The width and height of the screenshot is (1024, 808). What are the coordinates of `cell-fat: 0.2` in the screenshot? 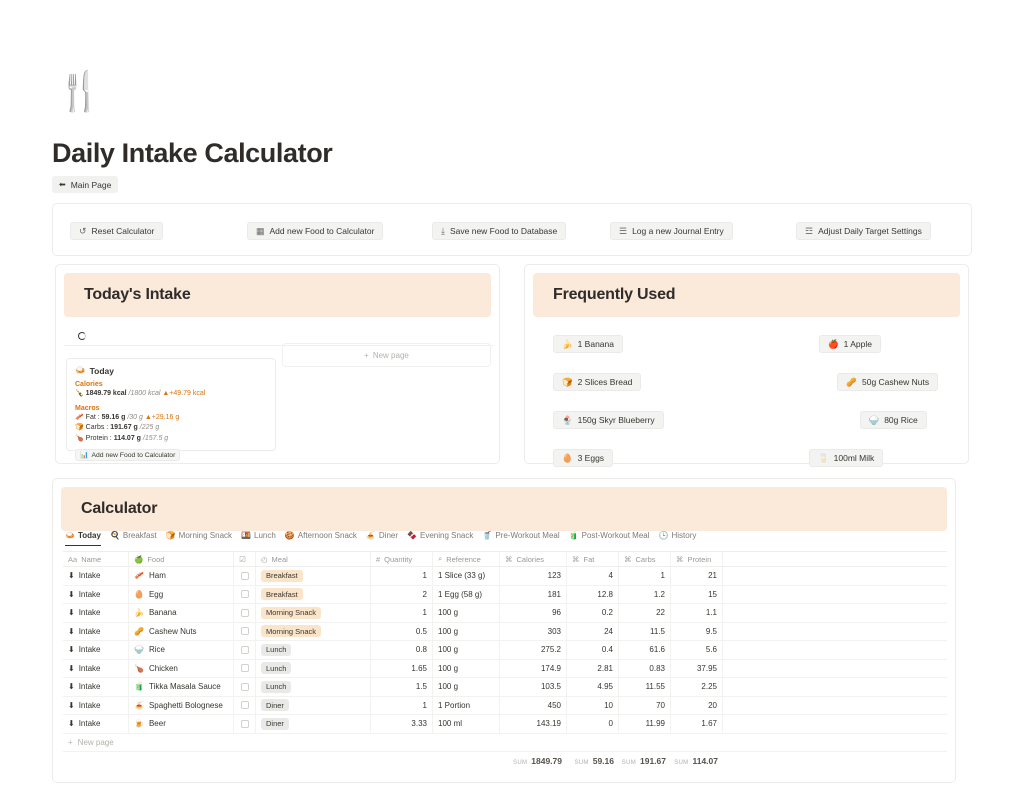 It's located at (593, 613).